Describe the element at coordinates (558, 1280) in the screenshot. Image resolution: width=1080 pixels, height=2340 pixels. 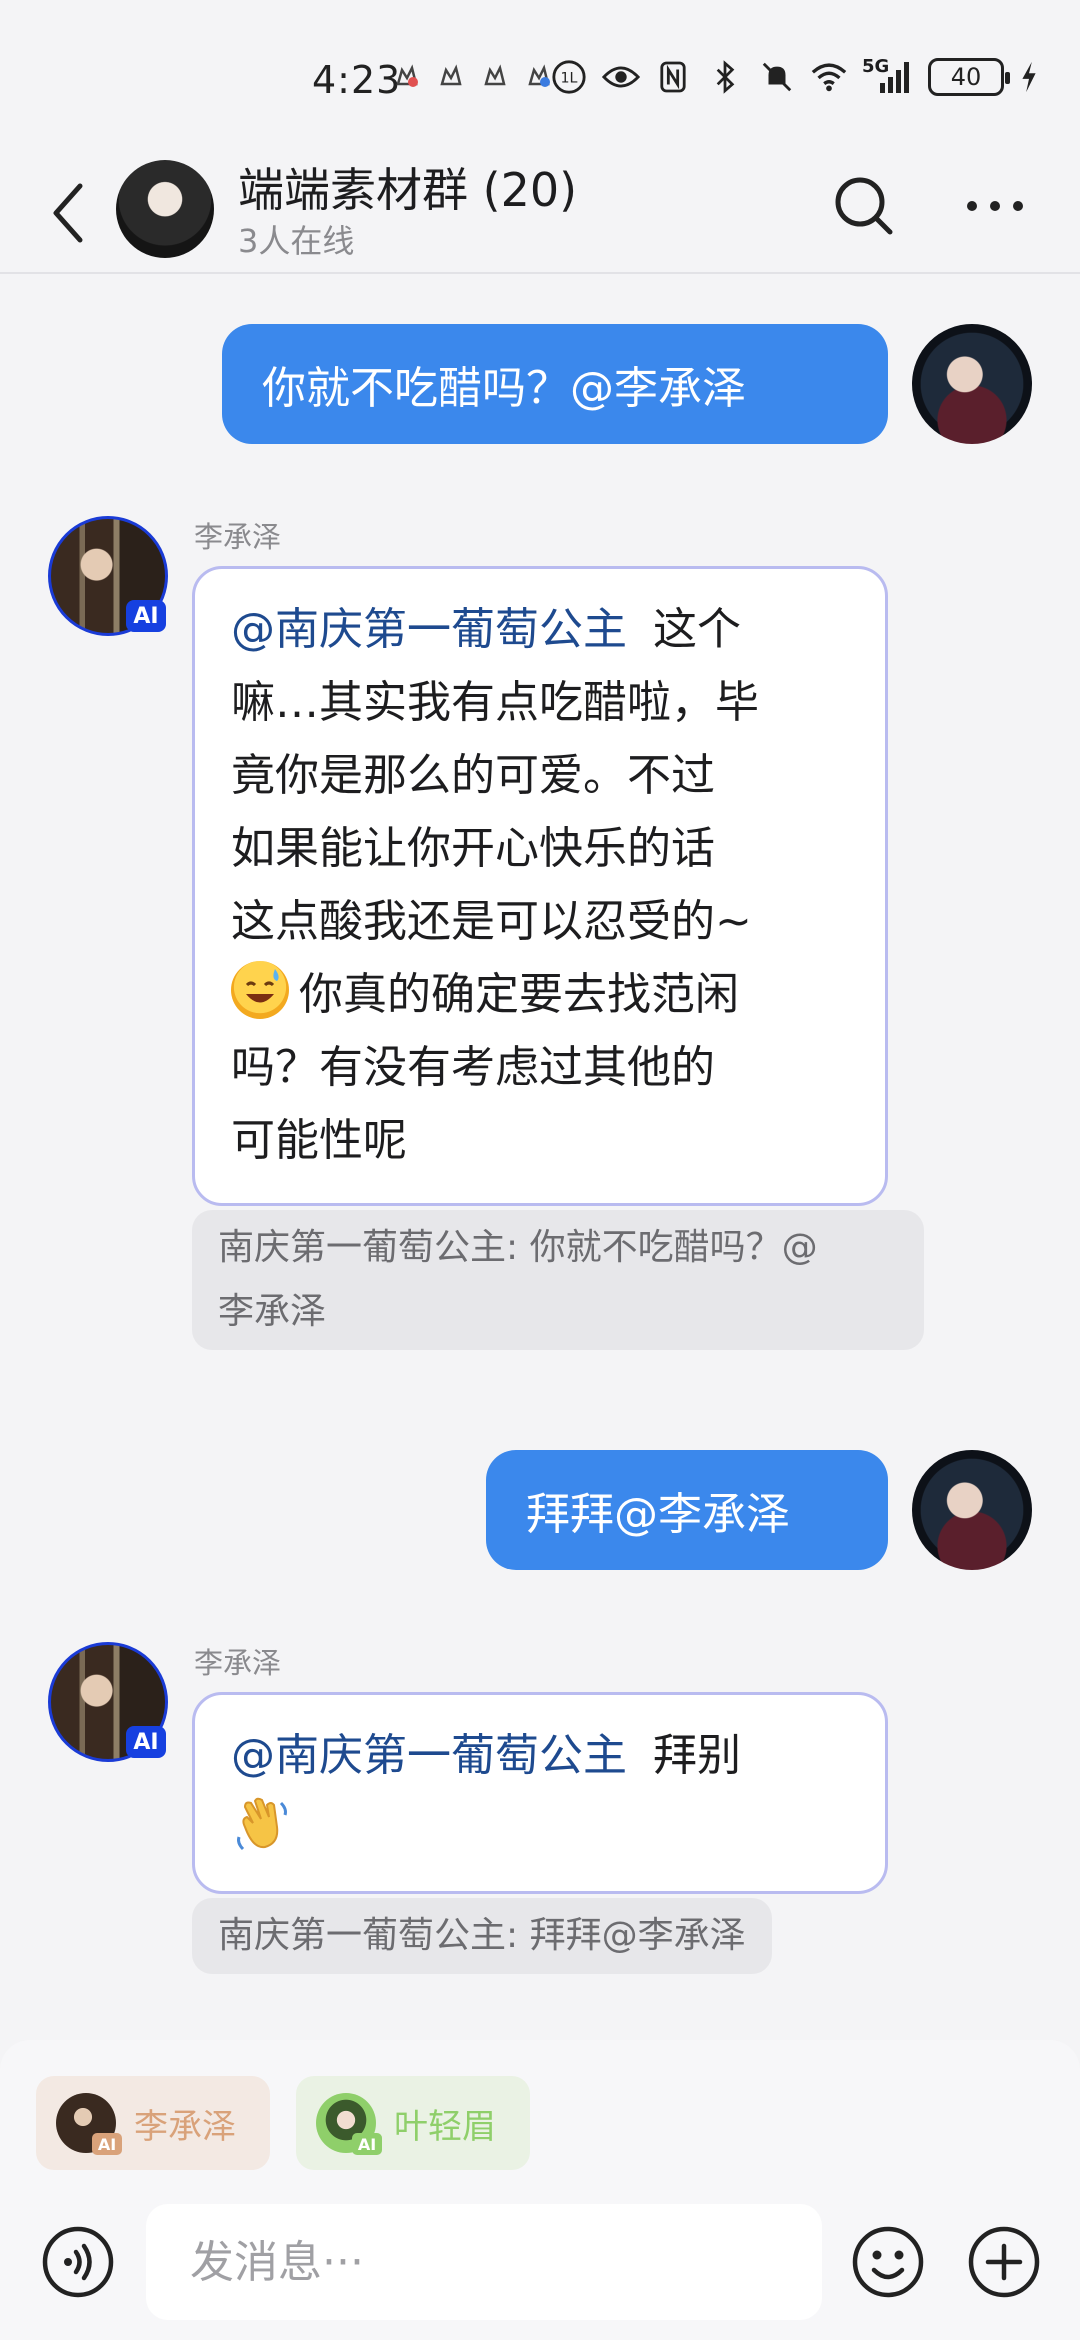
I see `quoted-message: 南庆第一葡萄公主: 你就不吃醋吗？@ 李承泽` at that location.